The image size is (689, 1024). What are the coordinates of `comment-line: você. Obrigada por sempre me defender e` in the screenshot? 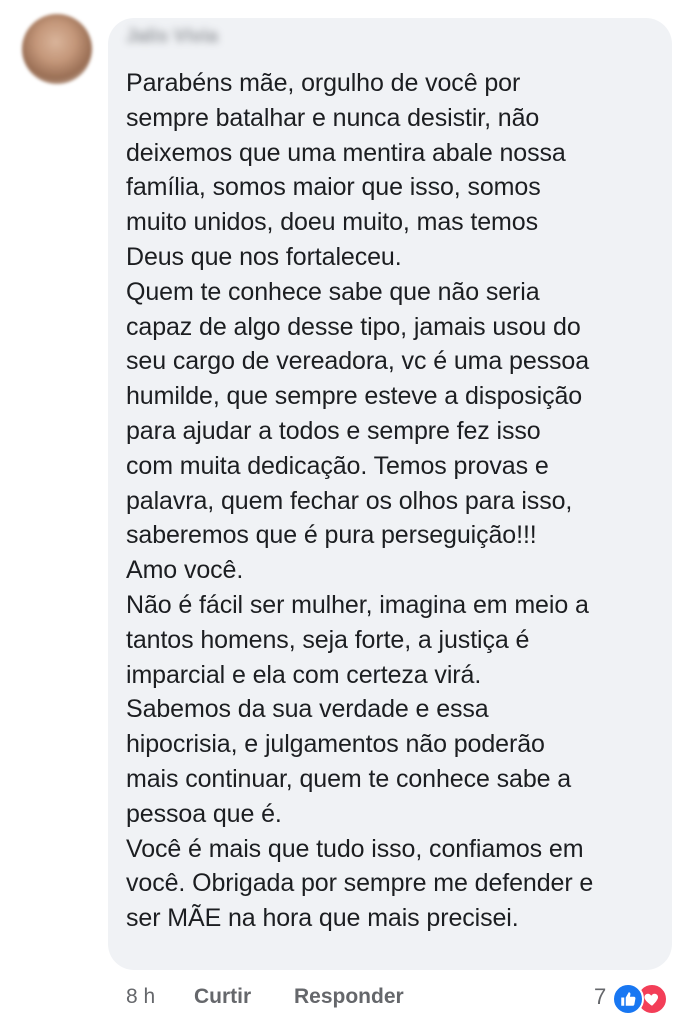 It's located at (360, 883).